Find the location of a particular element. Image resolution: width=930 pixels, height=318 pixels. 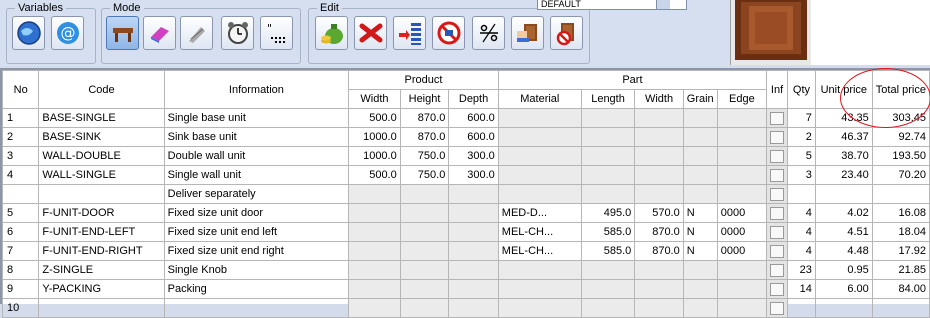

delete-button is located at coordinates (370, 33).